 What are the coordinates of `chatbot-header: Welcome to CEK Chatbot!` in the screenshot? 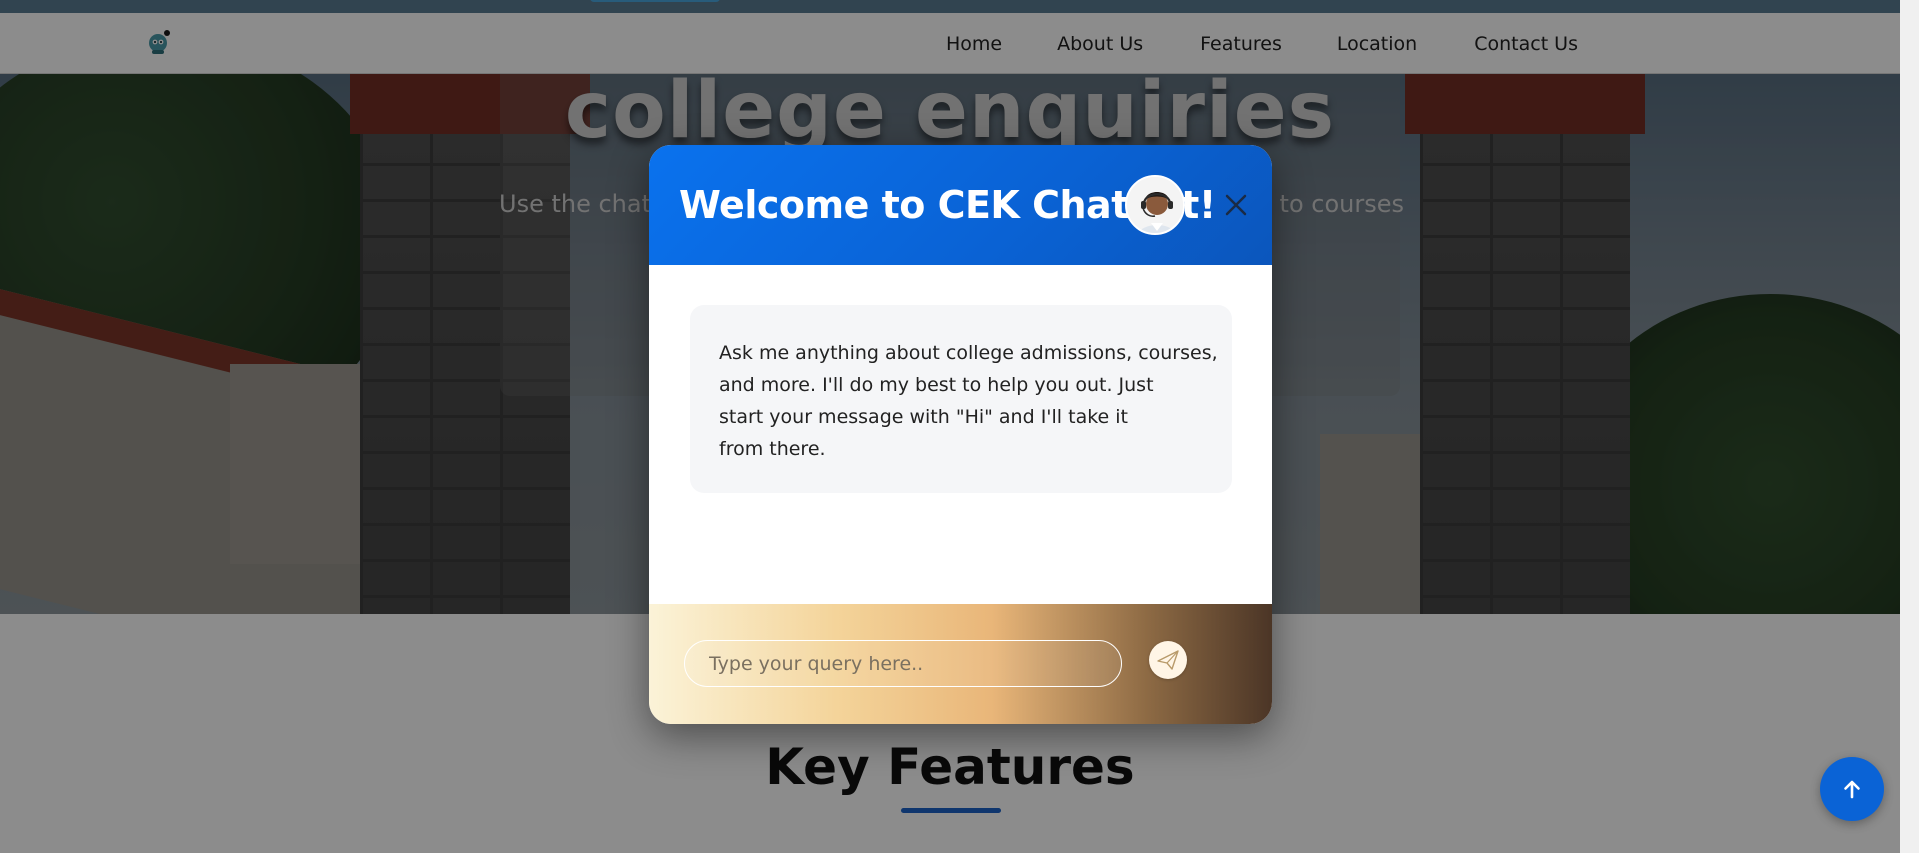 It's located at (960, 205).